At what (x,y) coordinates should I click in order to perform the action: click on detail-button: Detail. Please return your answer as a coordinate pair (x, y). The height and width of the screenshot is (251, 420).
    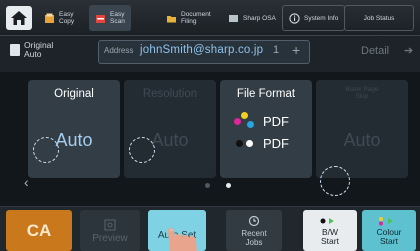
    Looking at the image, I should click on (375, 51).